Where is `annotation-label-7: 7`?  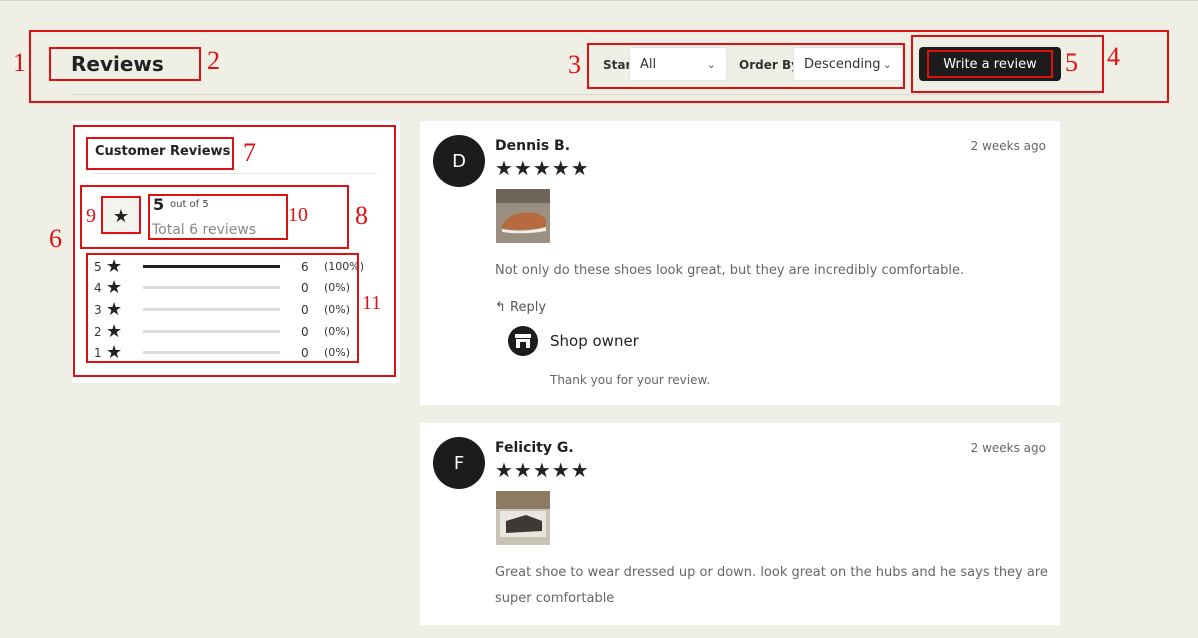 annotation-label-7: 7 is located at coordinates (249, 152).